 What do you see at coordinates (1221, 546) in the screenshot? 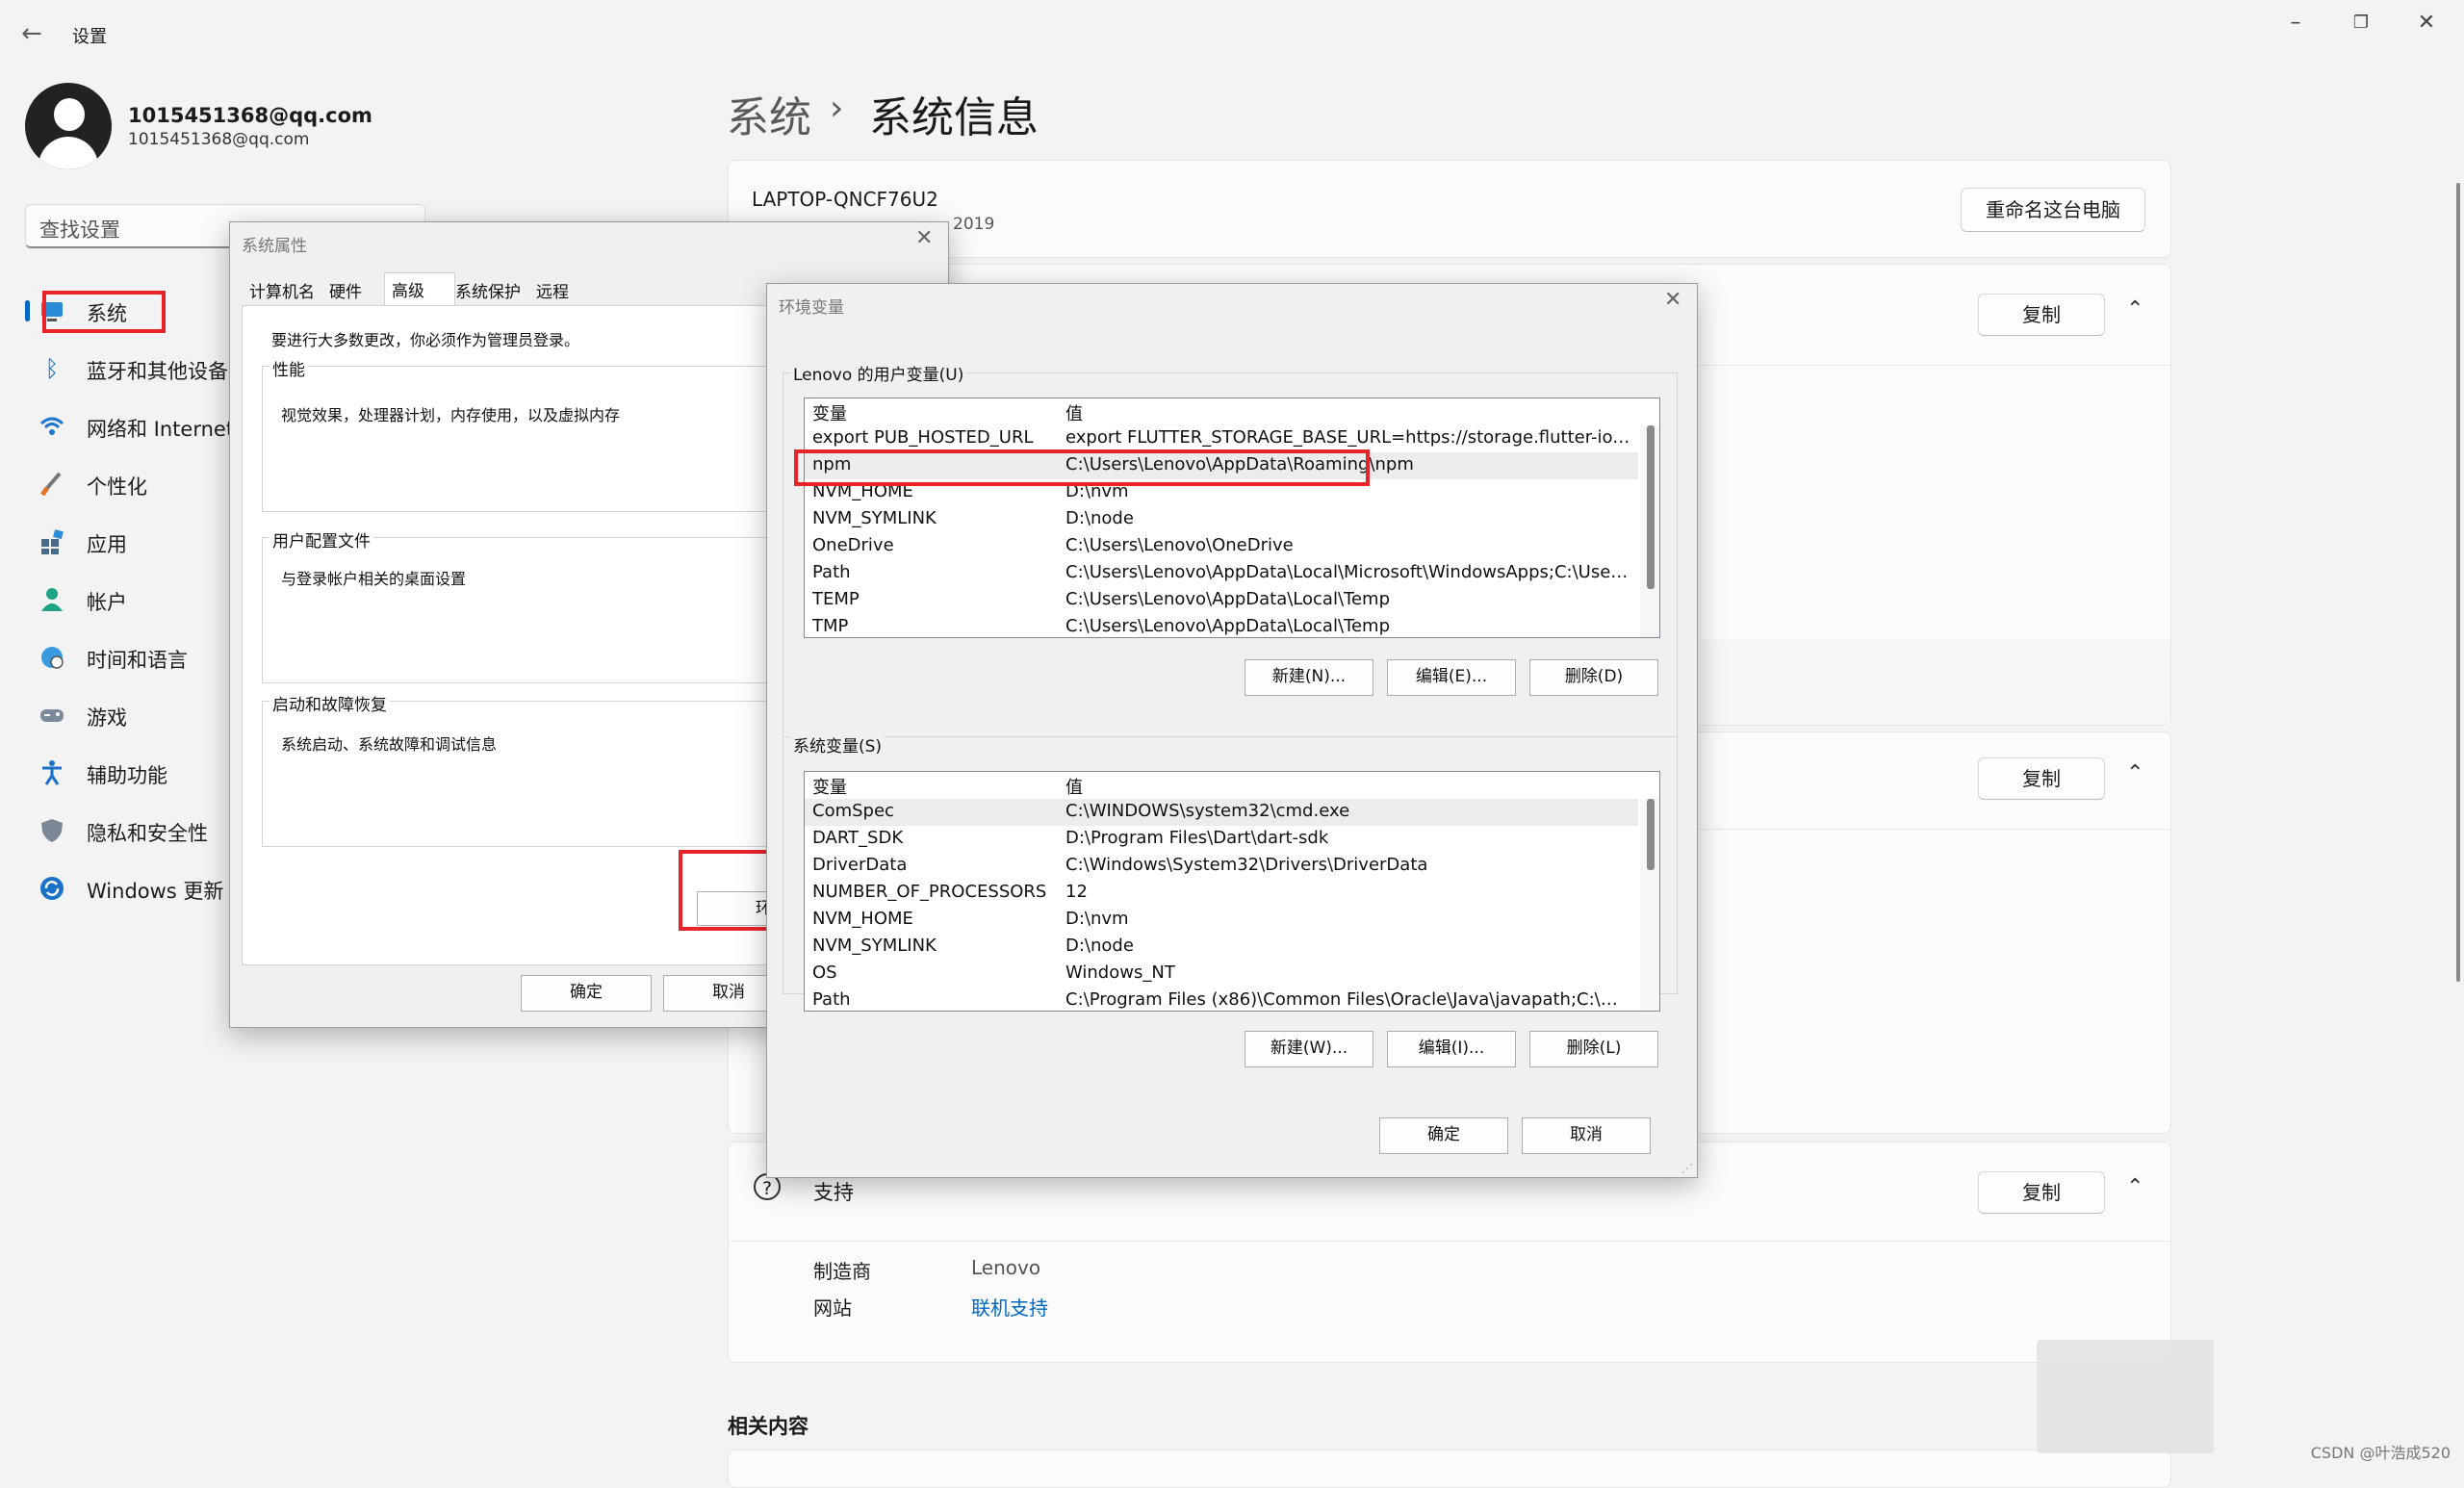
I see `table-row: OneDrive C:\Users\Lenovo\OneDrive` at bounding box center [1221, 546].